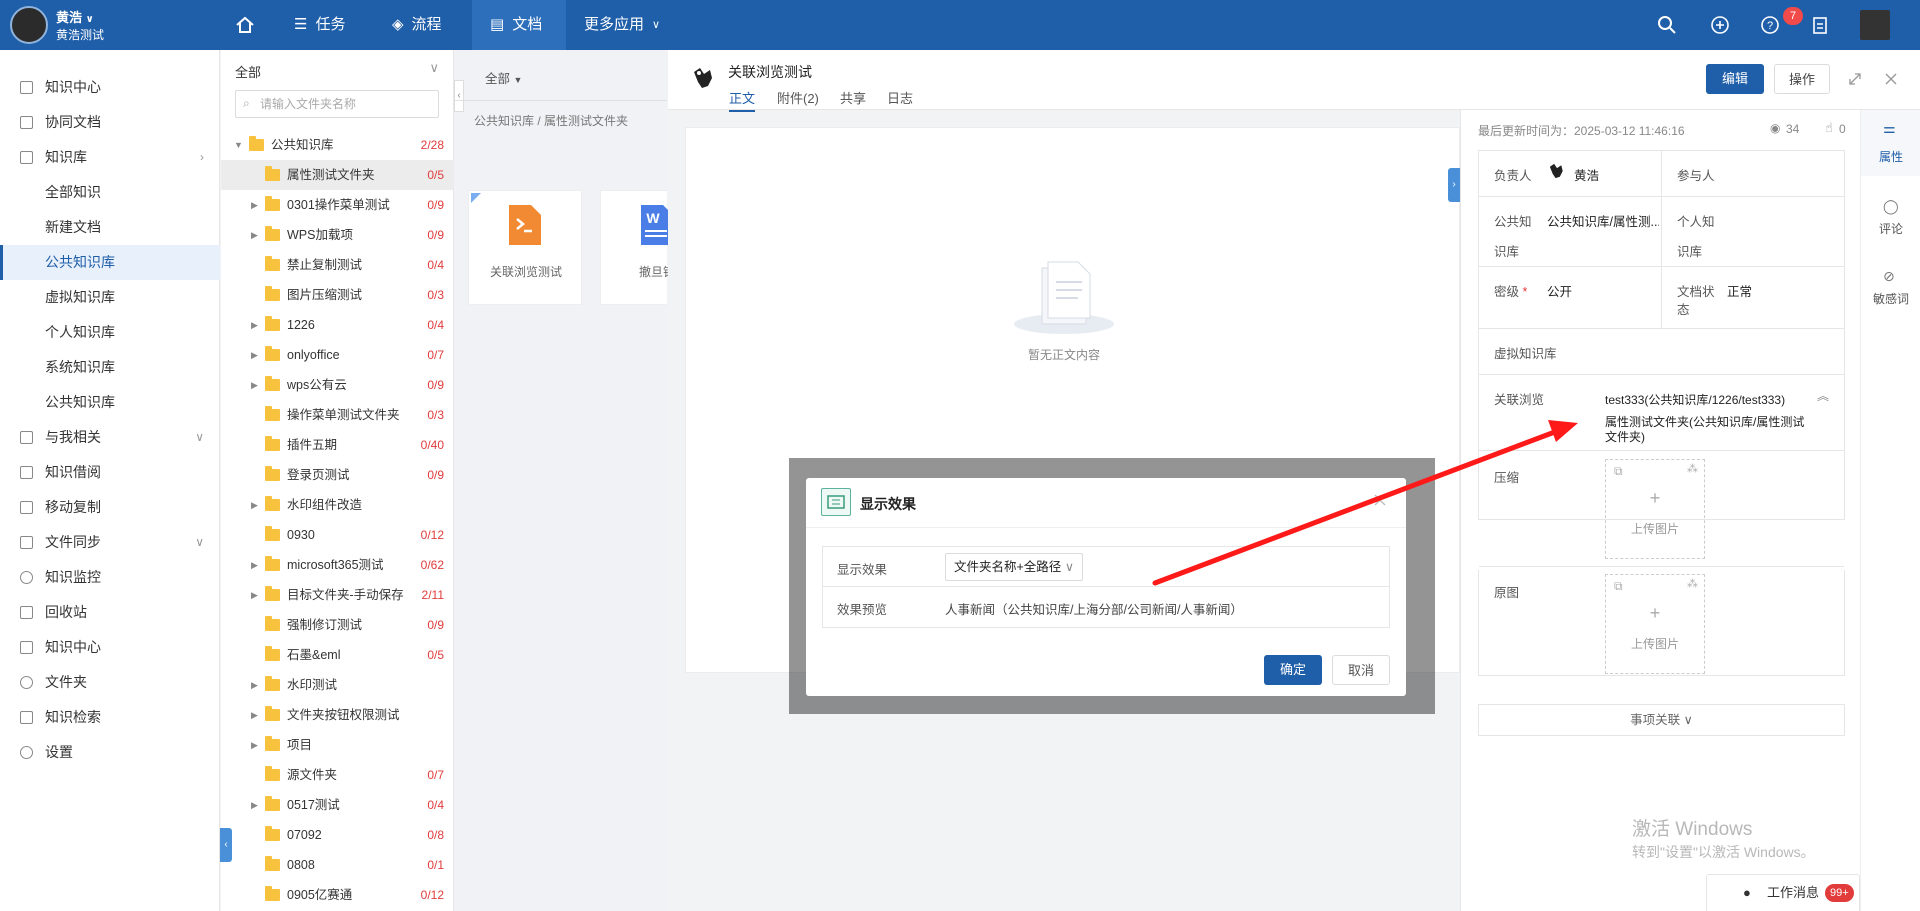 The height and width of the screenshot is (911, 1920). I want to click on work-message-label: 工作消息, so click(1793, 892).